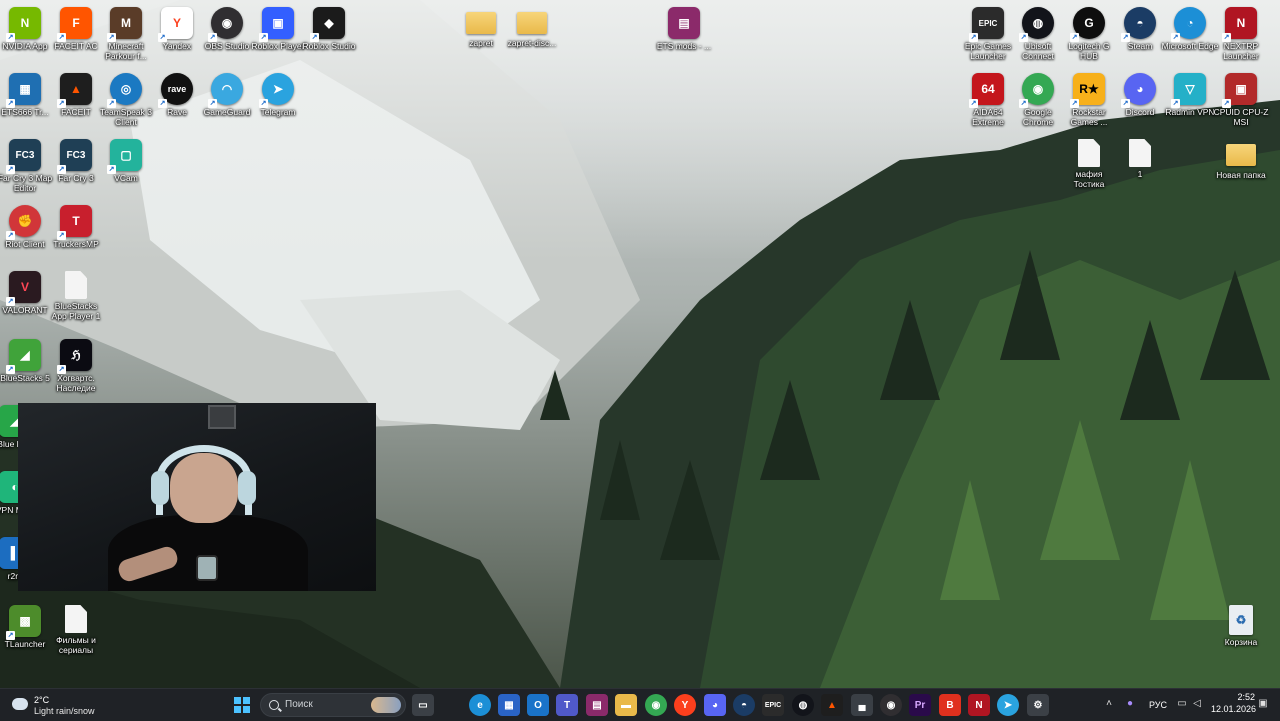 Image resolution: width=1280 pixels, height=721 pixels. What do you see at coordinates (76, 294) in the screenshot?
I see `desktop-icon-bluestacks-app-player: BlueStacks App Player 1` at bounding box center [76, 294].